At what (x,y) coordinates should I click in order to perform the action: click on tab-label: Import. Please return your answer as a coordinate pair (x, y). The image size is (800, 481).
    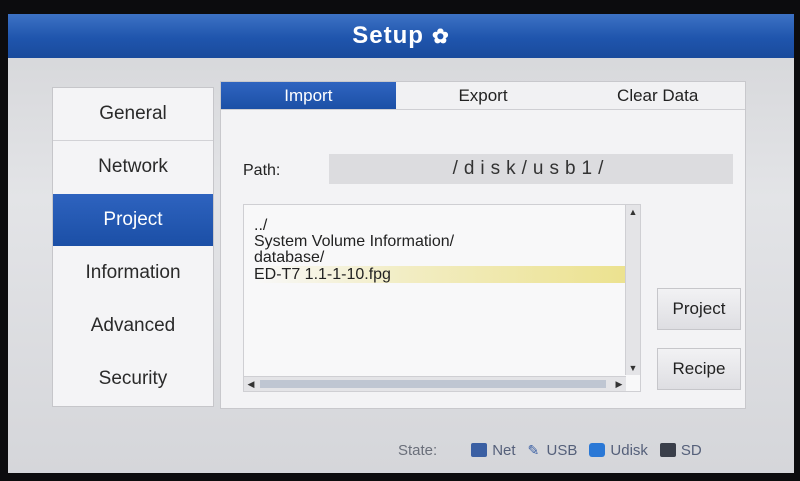
    Looking at the image, I should click on (308, 95).